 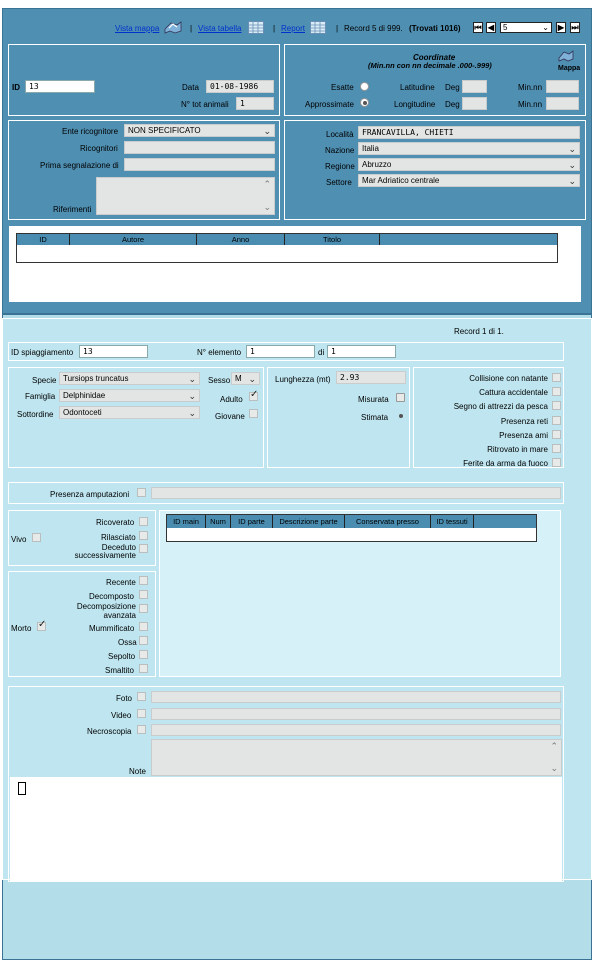 What do you see at coordinates (199, 147) in the screenshot?
I see `ricognitori-input` at bounding box center [199, 147].